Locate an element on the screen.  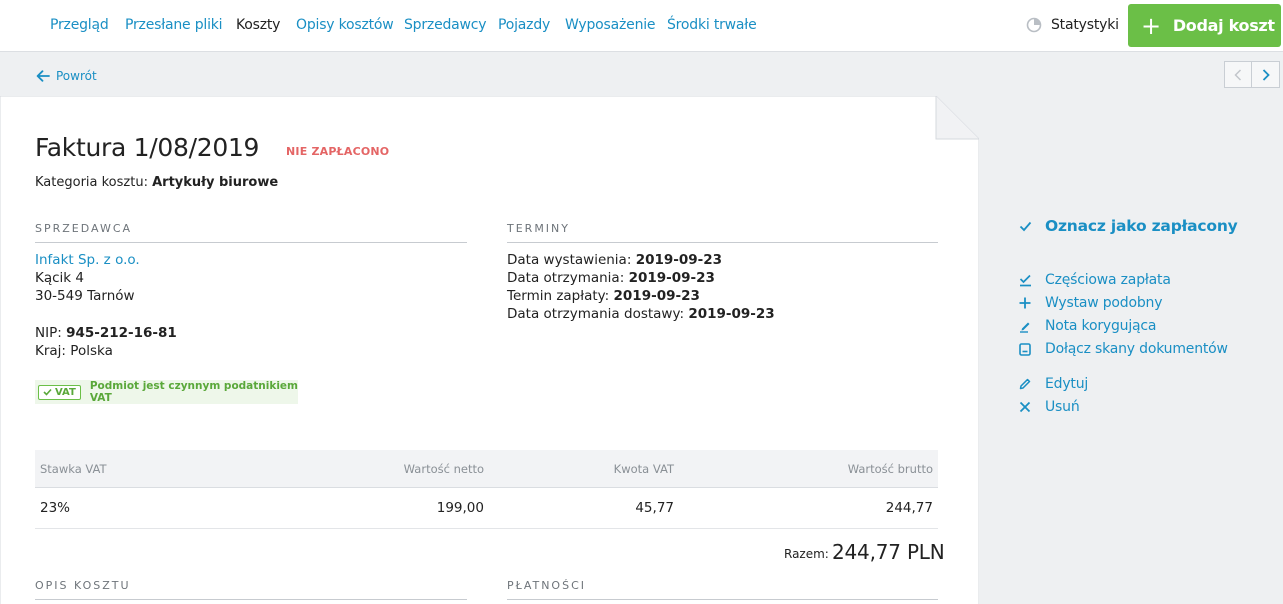
document-pager is located at coordinates (1252, 74).